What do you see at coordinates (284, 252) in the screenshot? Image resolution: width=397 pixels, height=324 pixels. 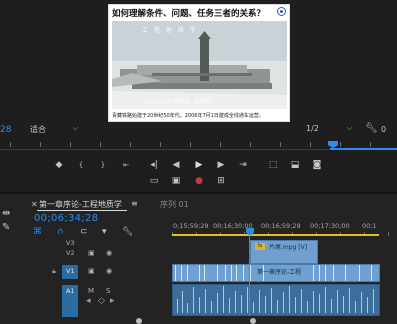 I see `clip-v2-ending: fx 片尾.mpg [V]` at bounding box center [284, 252].